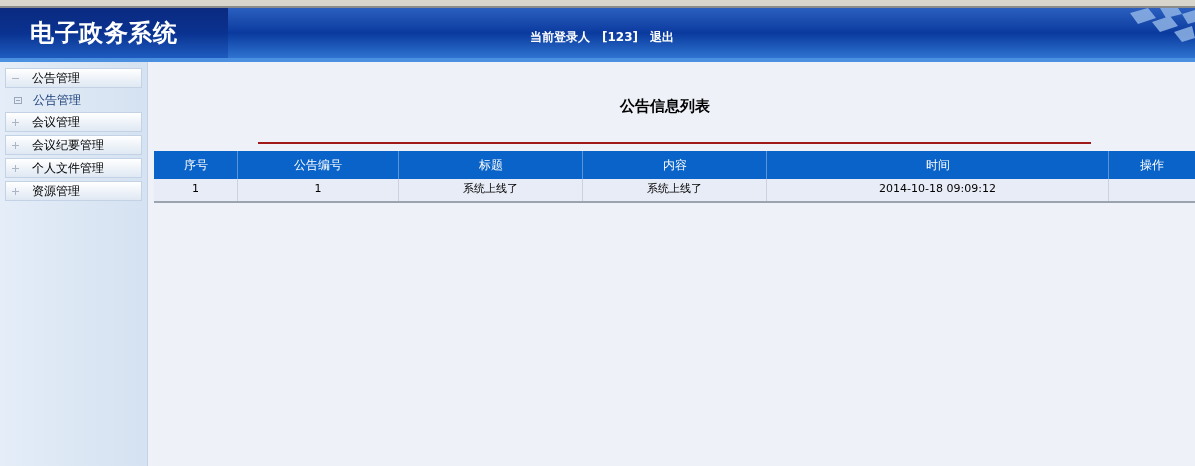 This screenshot has width=1195, height=466. What do you see at coordinates (1152, 165) in the screenshot?
I see `column-header: 操作` at bounding box center [1152, 165].